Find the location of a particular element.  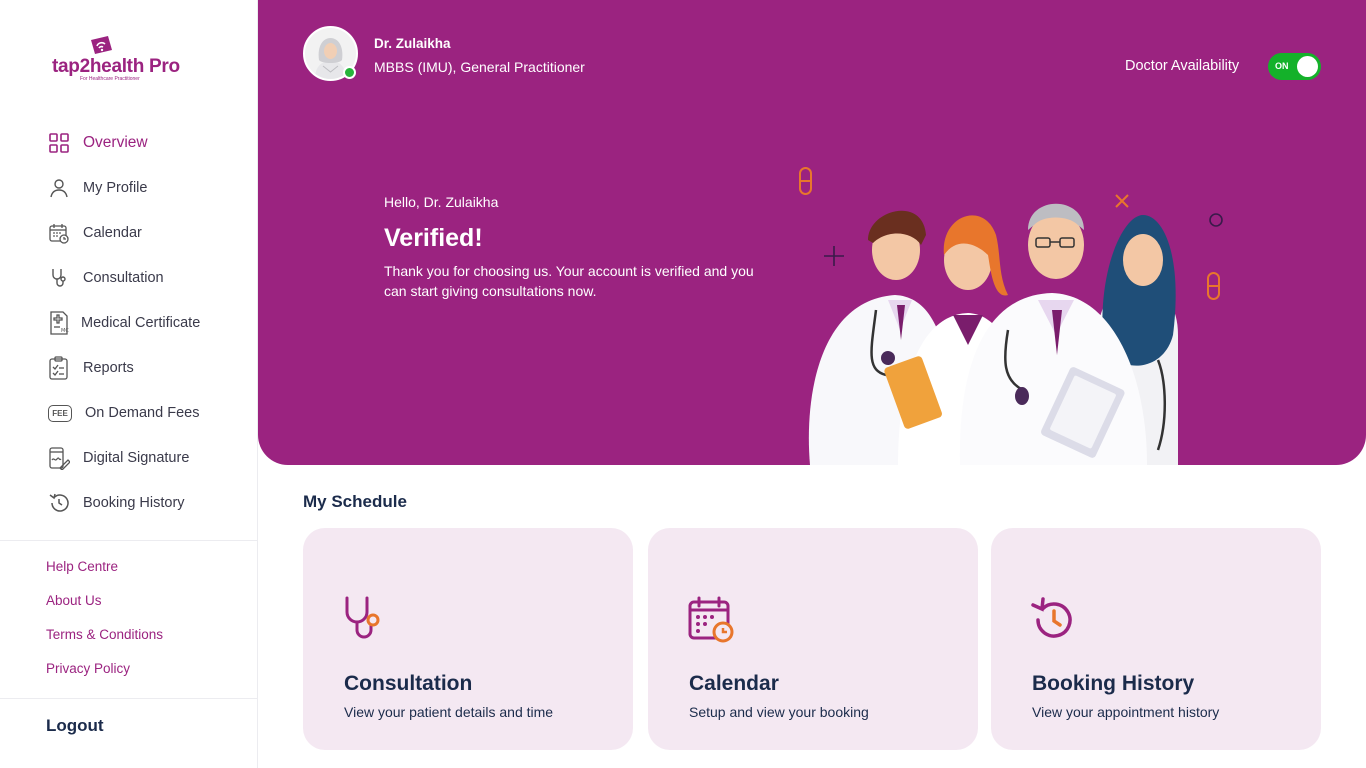

availability-toggle: ON is located at coordinates (1294, 66).